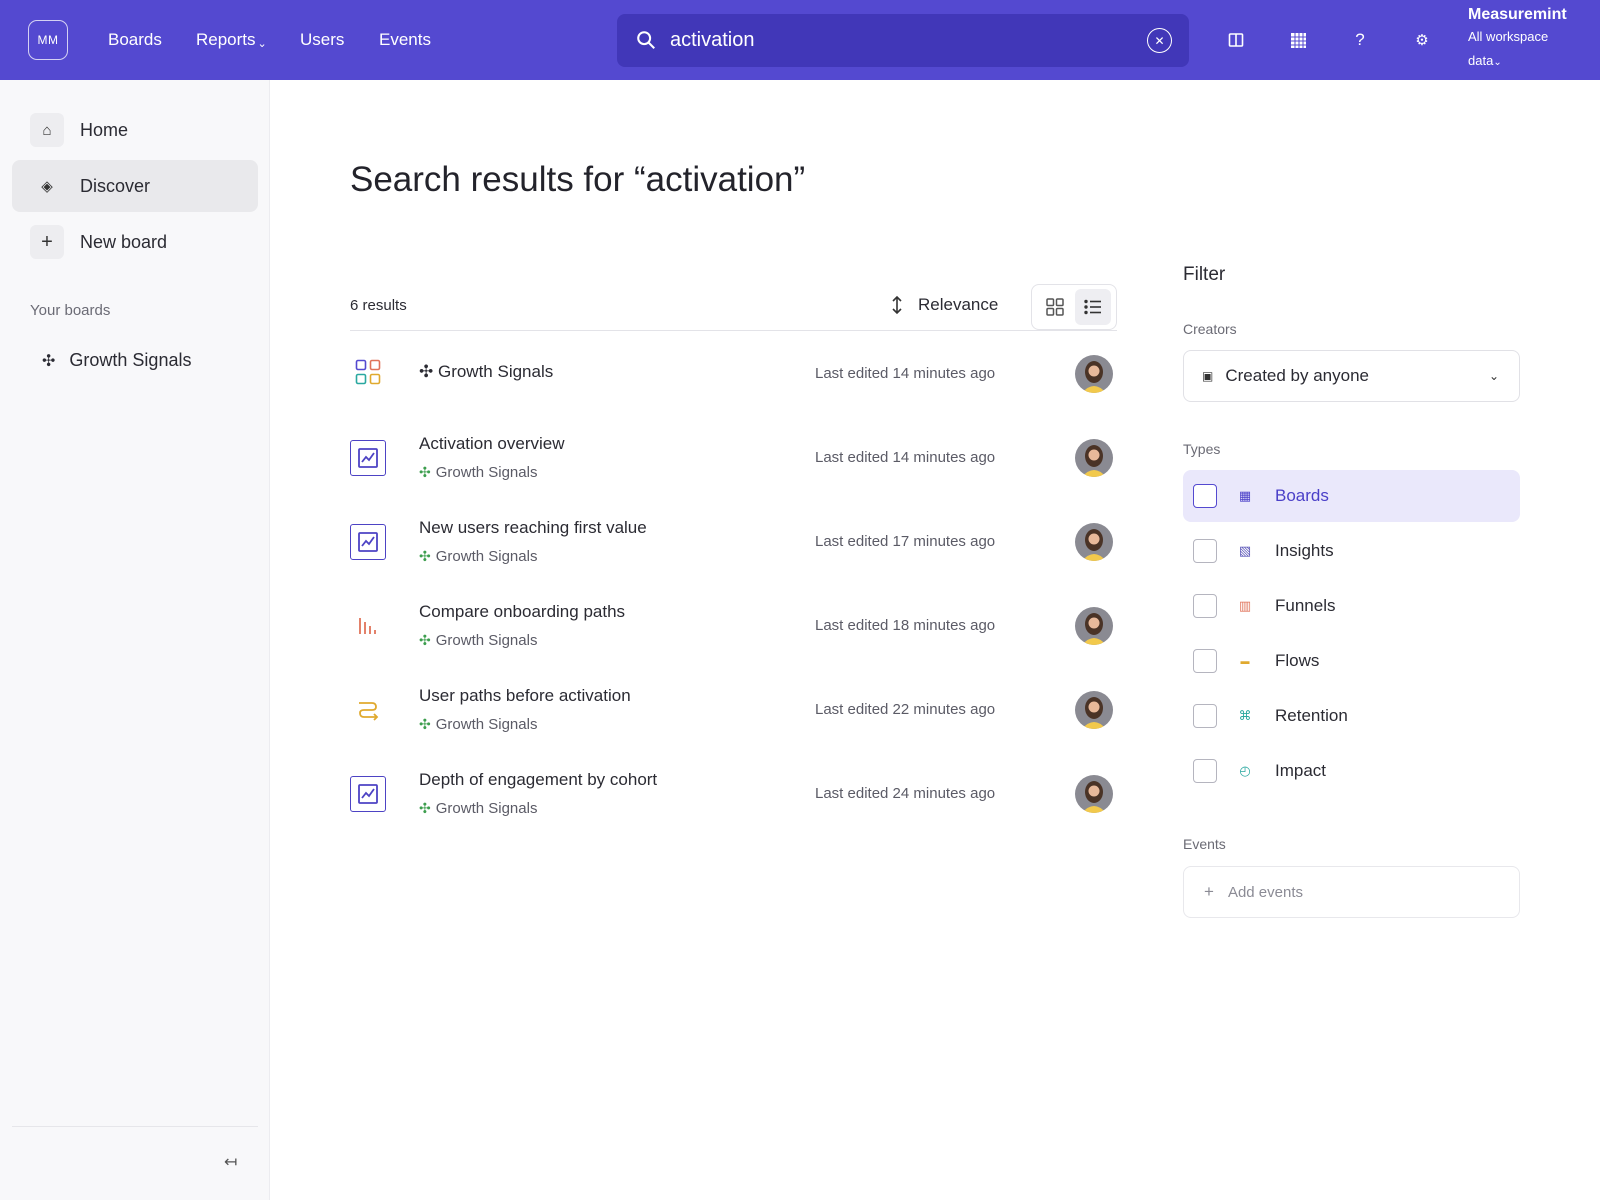  What do you see at coordinates (116, 360) in the screenshot?
I see `sidebar-board-growth-signals: ✣ Growth Signals` at bounding box center [116, 360].